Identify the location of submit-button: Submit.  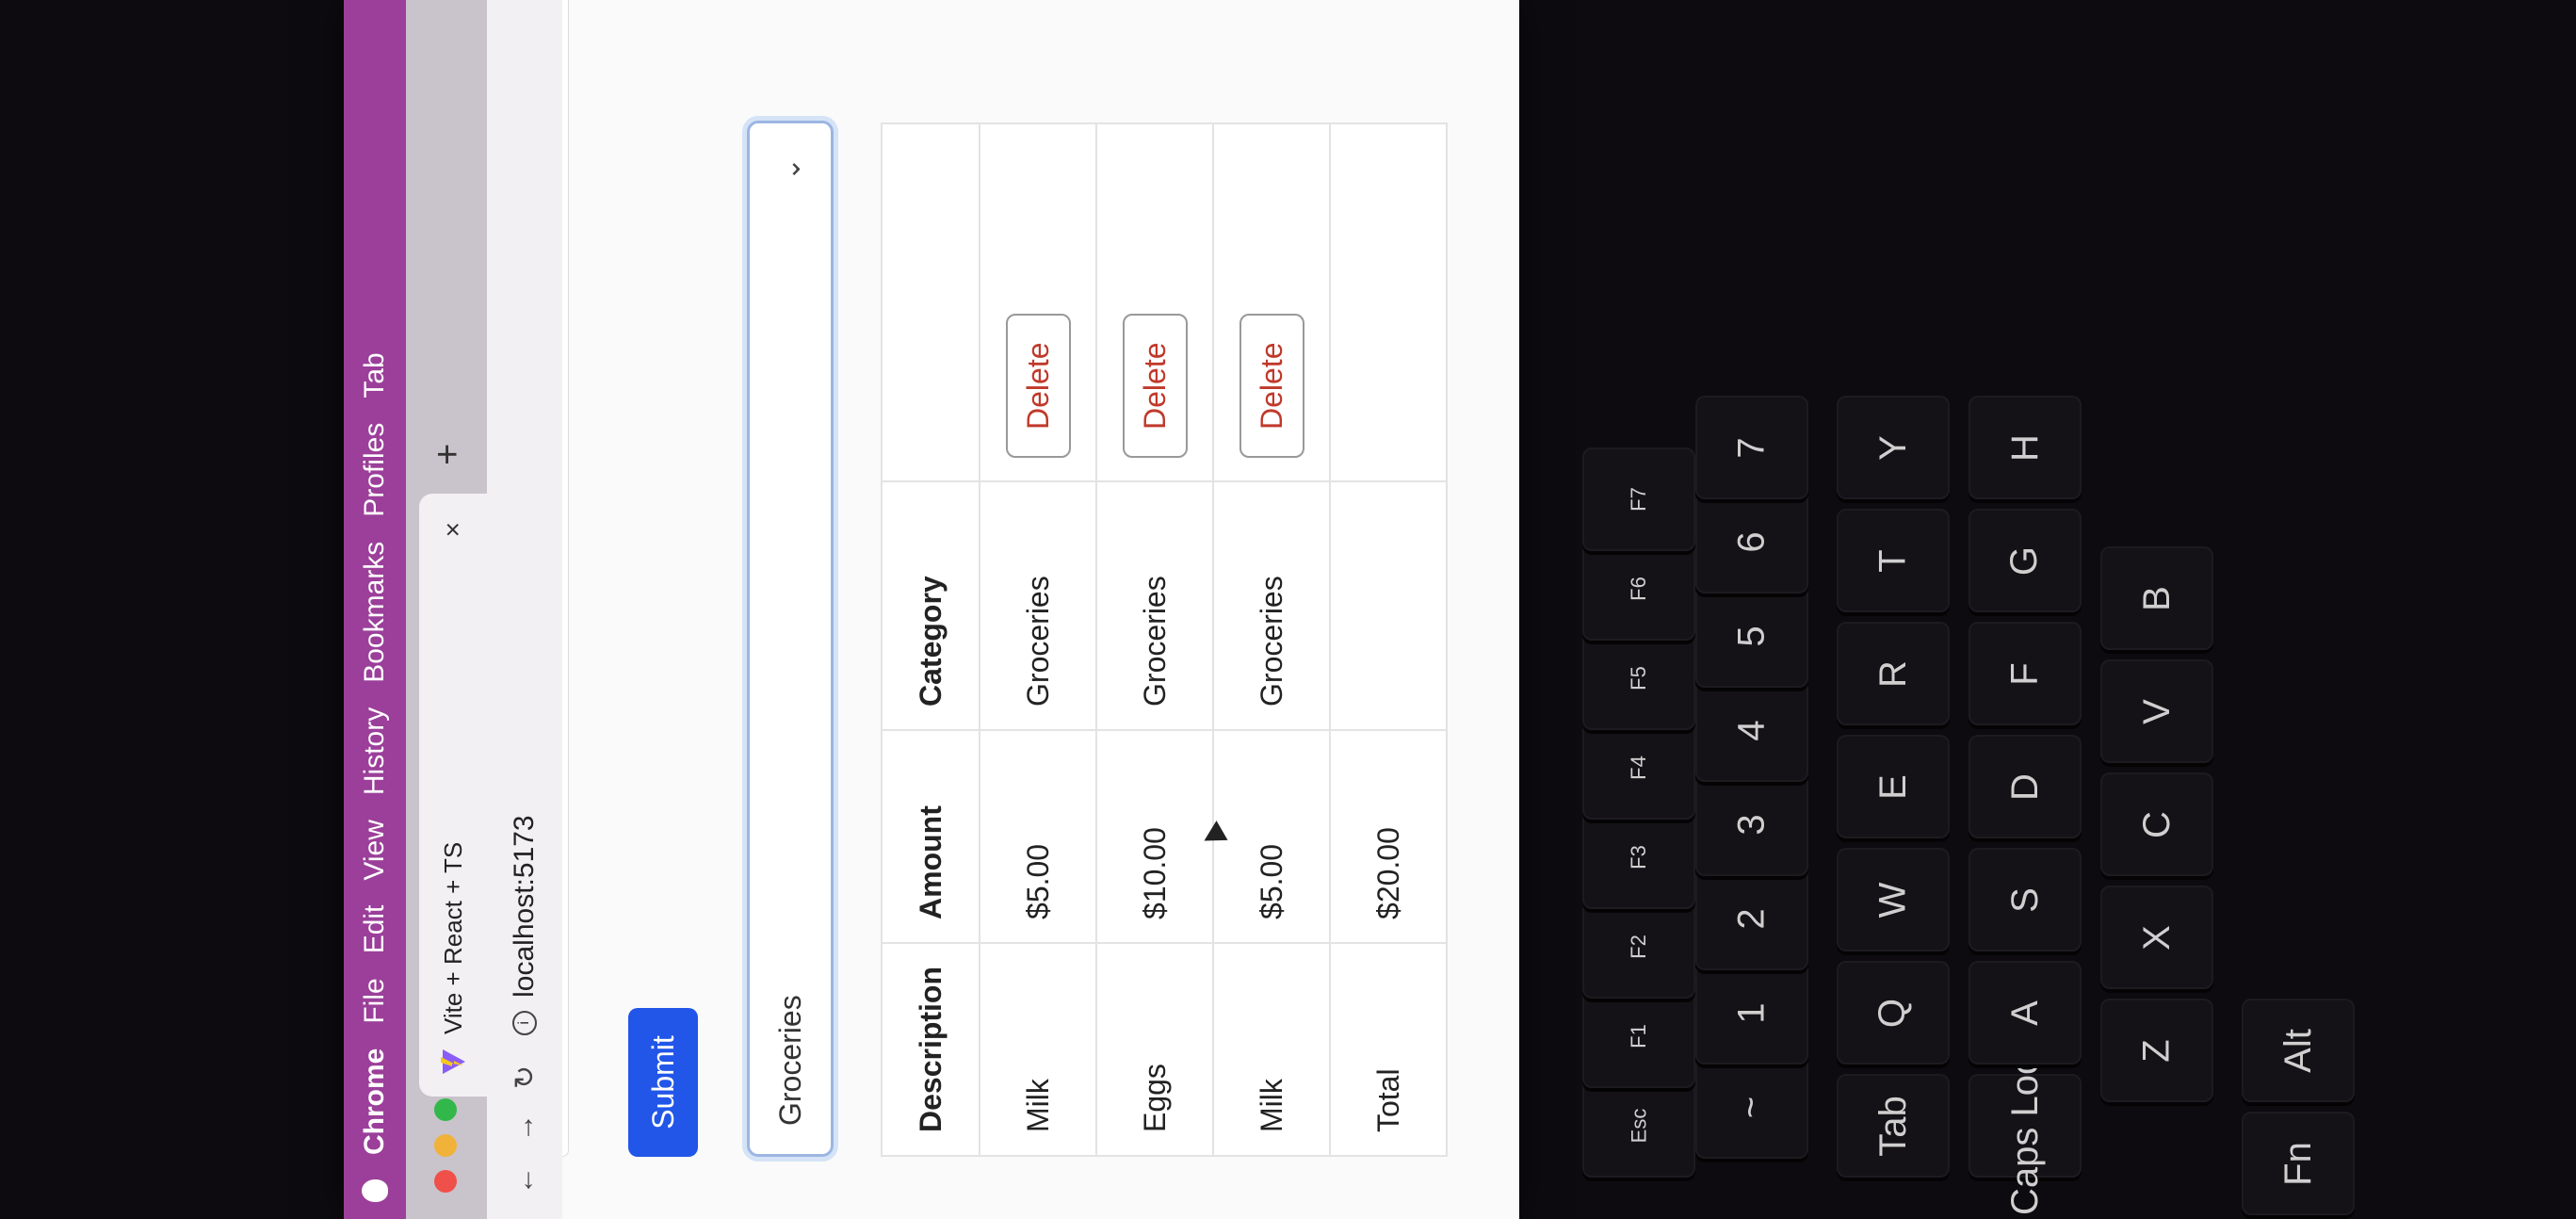
(663, 1082).